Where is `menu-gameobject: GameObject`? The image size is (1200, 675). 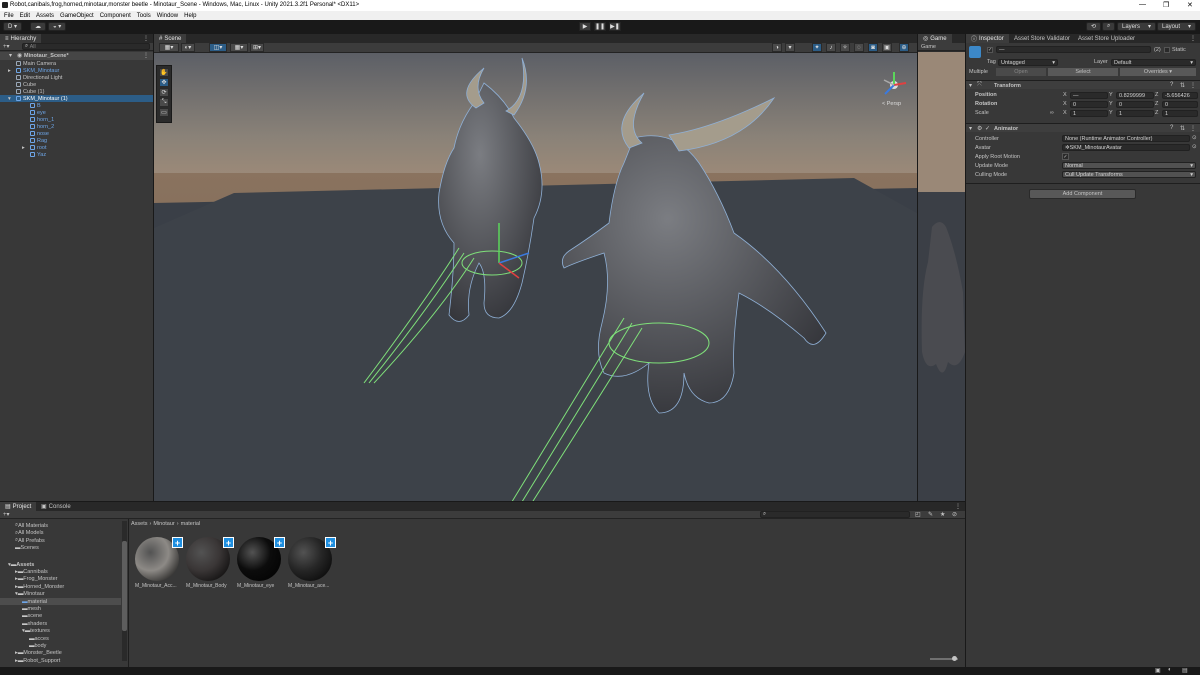
menu-gameobject: GameObject is located at coordinates (77, 16).